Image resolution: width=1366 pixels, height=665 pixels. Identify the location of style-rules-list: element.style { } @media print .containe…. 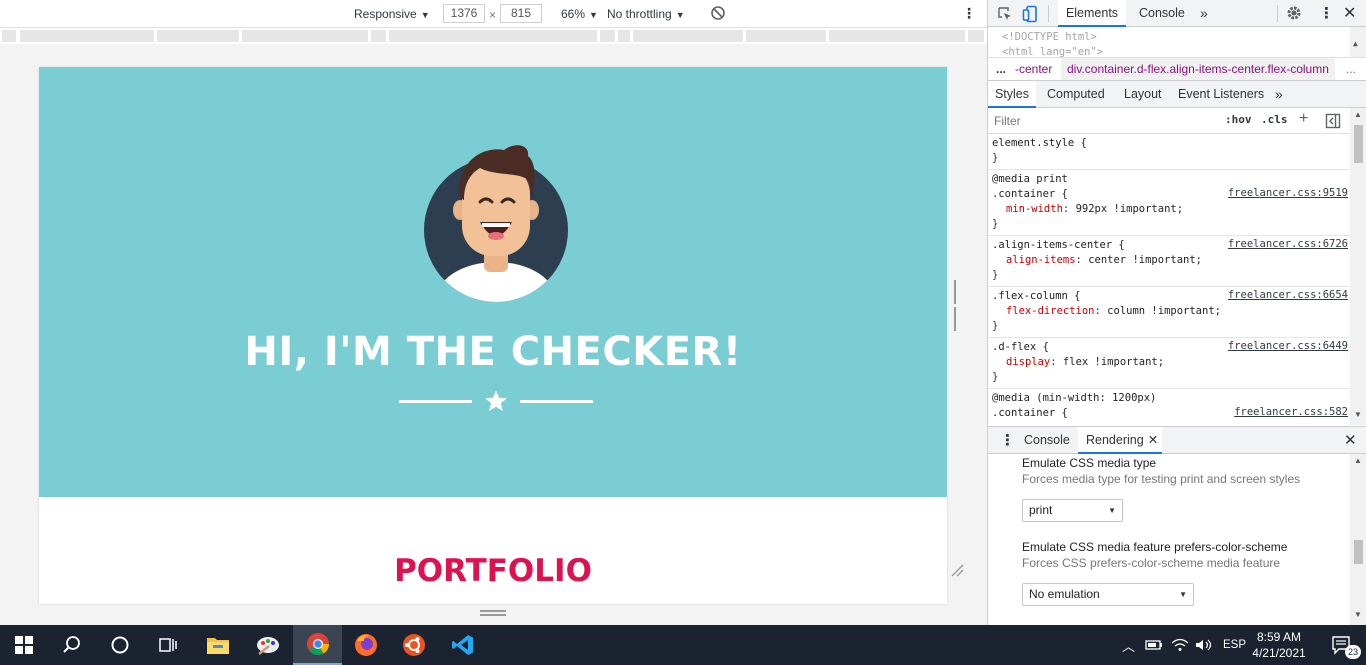
(1169, 279).